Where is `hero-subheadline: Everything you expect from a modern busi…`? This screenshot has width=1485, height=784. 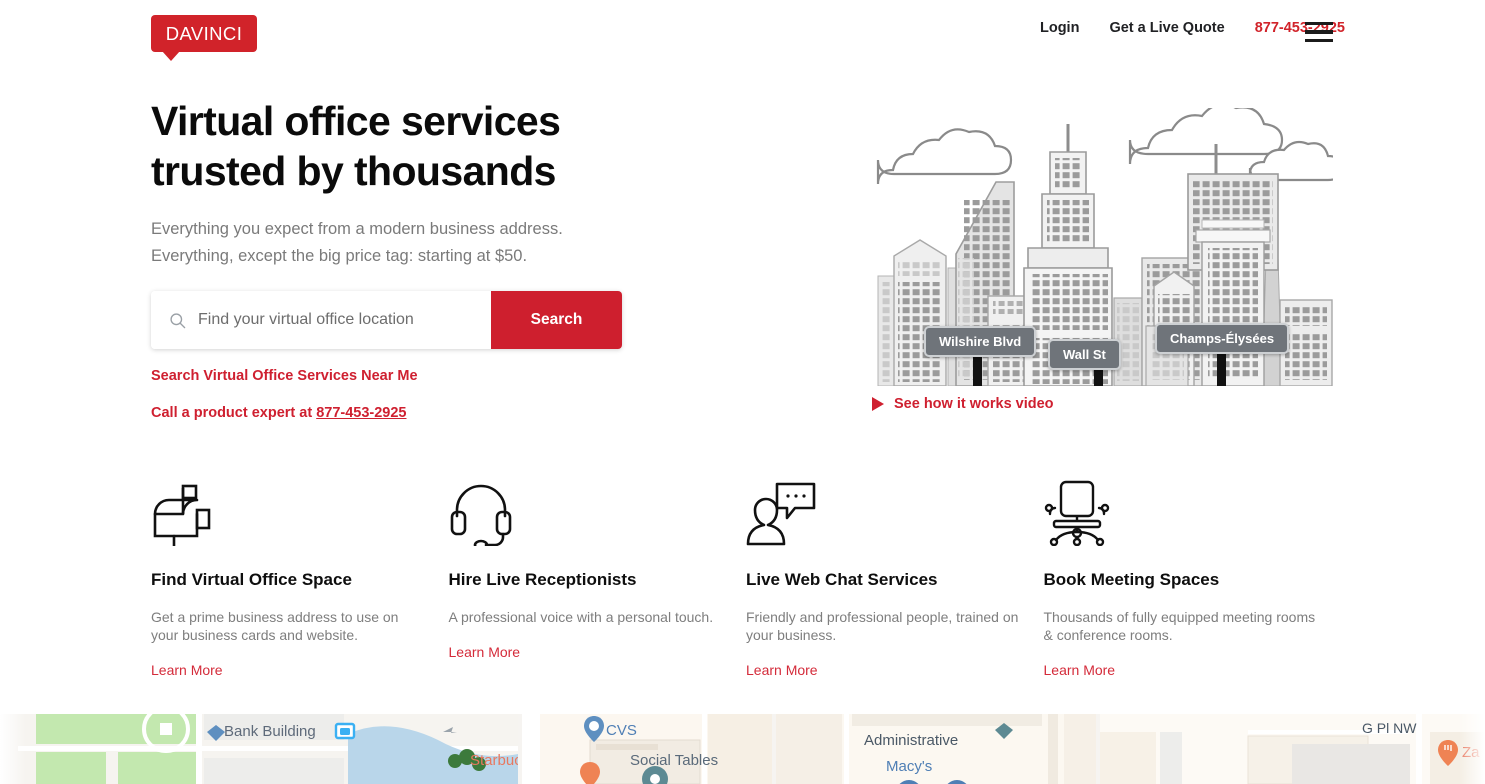 hero-subheadline: Everything you expect from a modern busi… is located at coordinates (471, 243).